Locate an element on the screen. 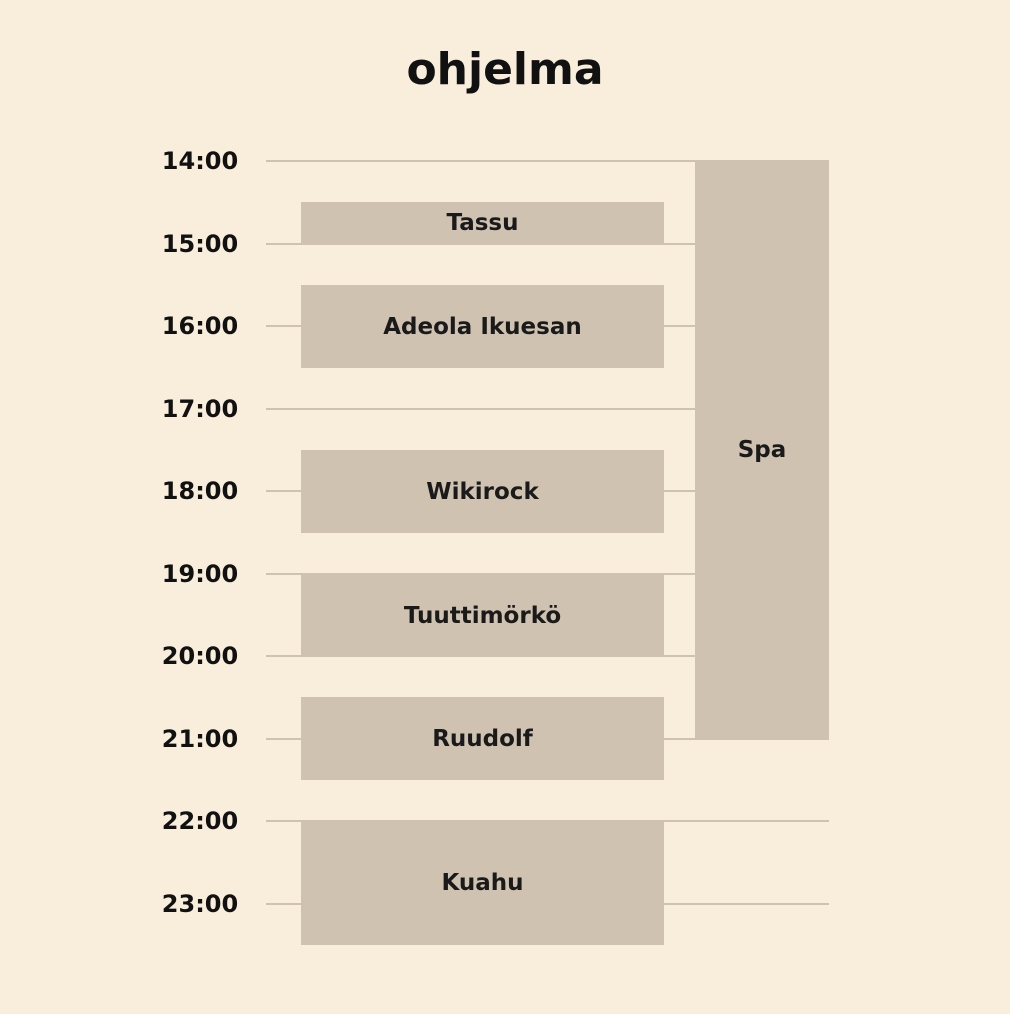 This screenshot has height=1014, width=1010. time-label: 22:00 is located at coordinates (200, 821).